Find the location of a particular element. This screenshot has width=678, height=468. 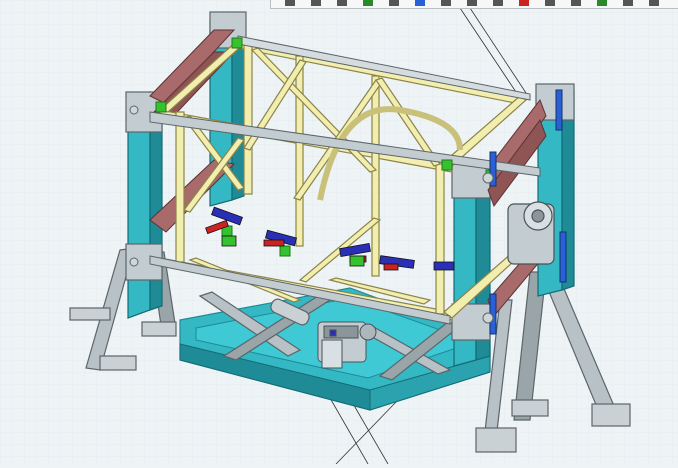

toolbar-strip is located at coordinates (474, 4).